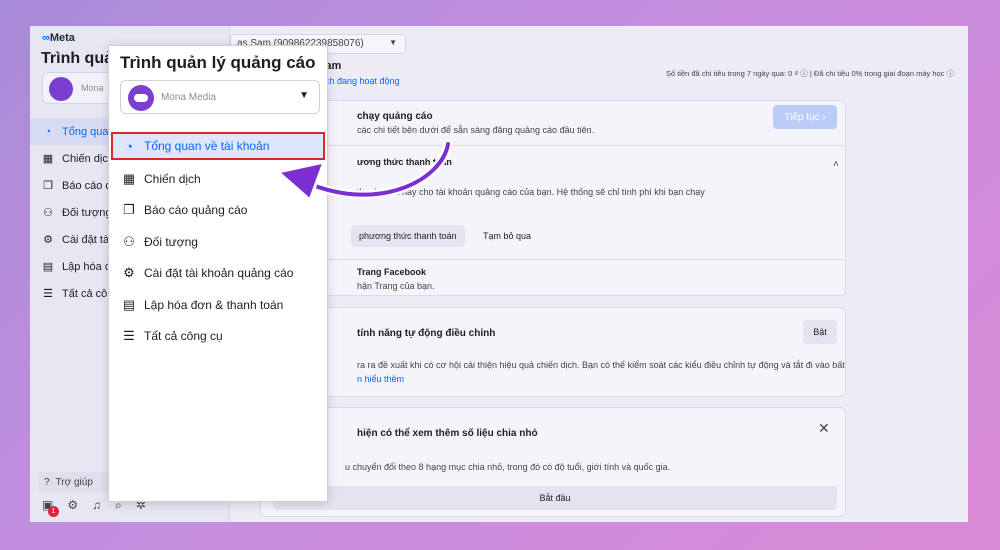 This screenshot has width=1000, height=550. Describe the element at coordinates (92, 88) in the screenshot. I see `sidebar-account-name: Mona` at that location.